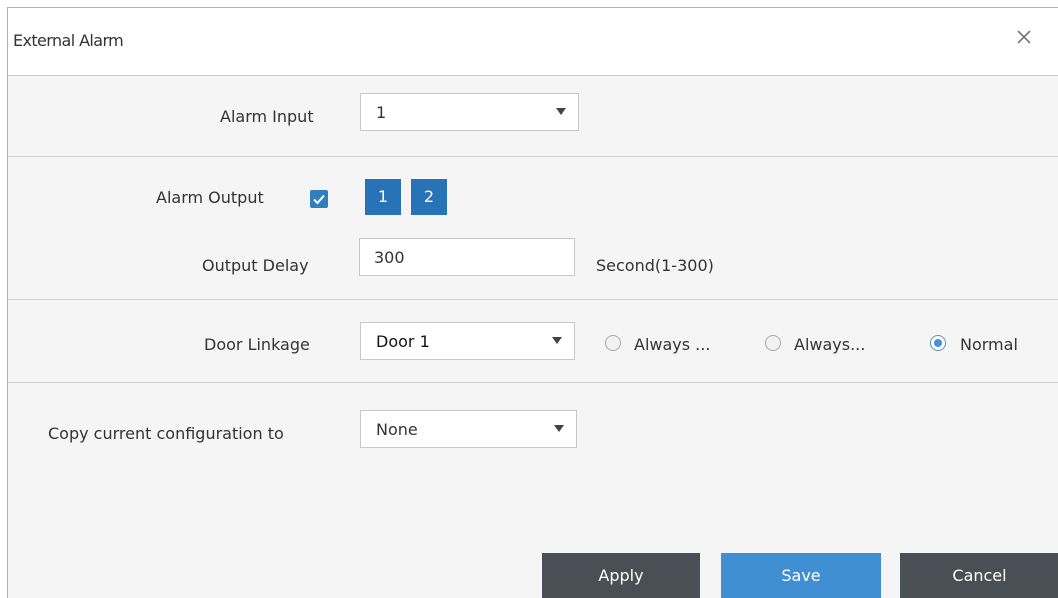 This screenshot has width=1058, height=598. I want to click on radio-normal, so click(938, 343).